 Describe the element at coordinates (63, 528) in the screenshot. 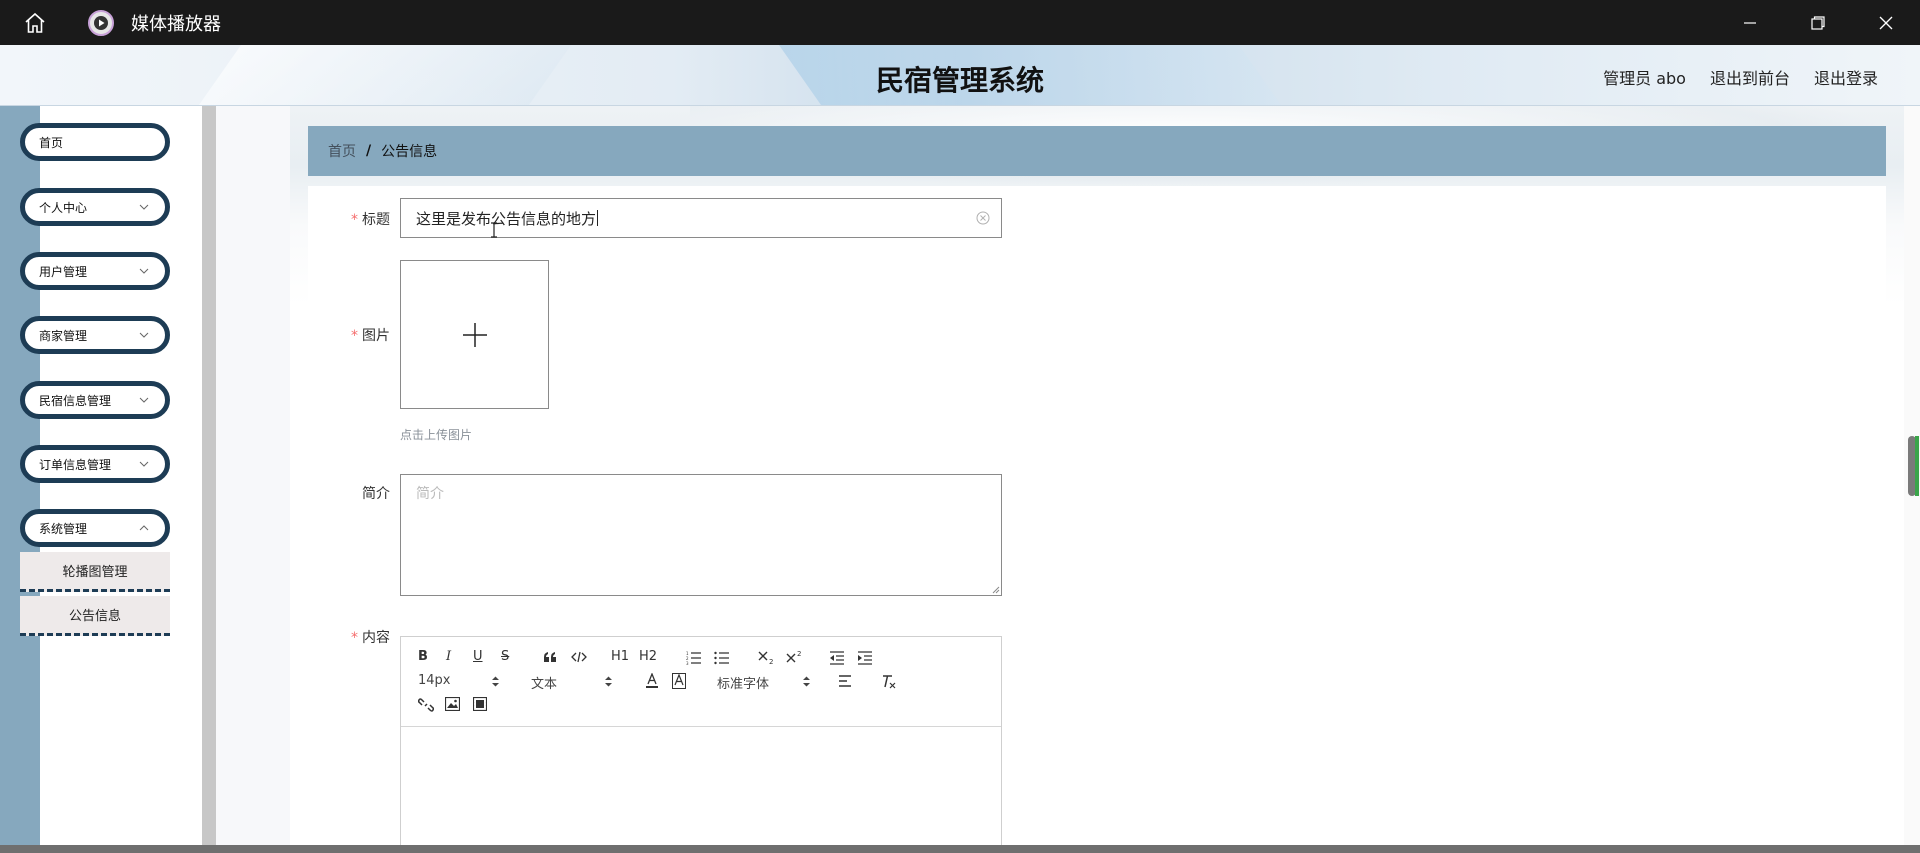

I see `sidebar-item-label: 系统管理` at that location.